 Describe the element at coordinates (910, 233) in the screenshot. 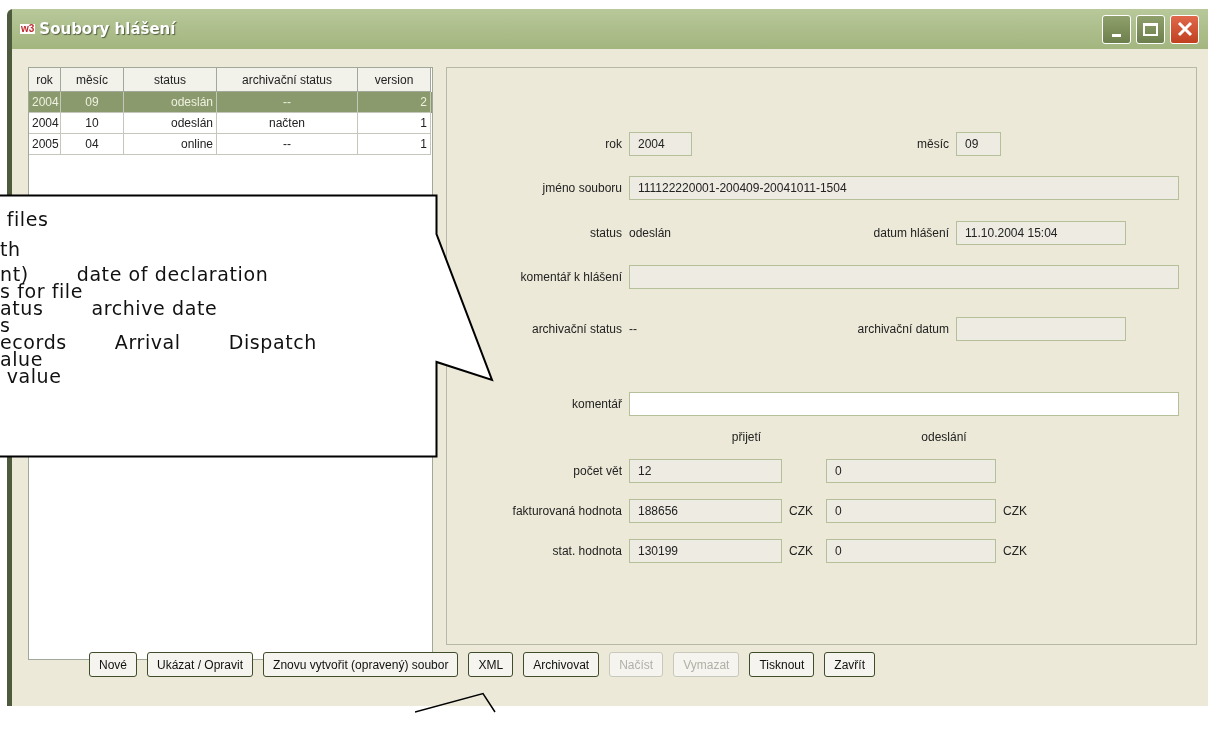

I see `field-label: datum hlášení` at that location.